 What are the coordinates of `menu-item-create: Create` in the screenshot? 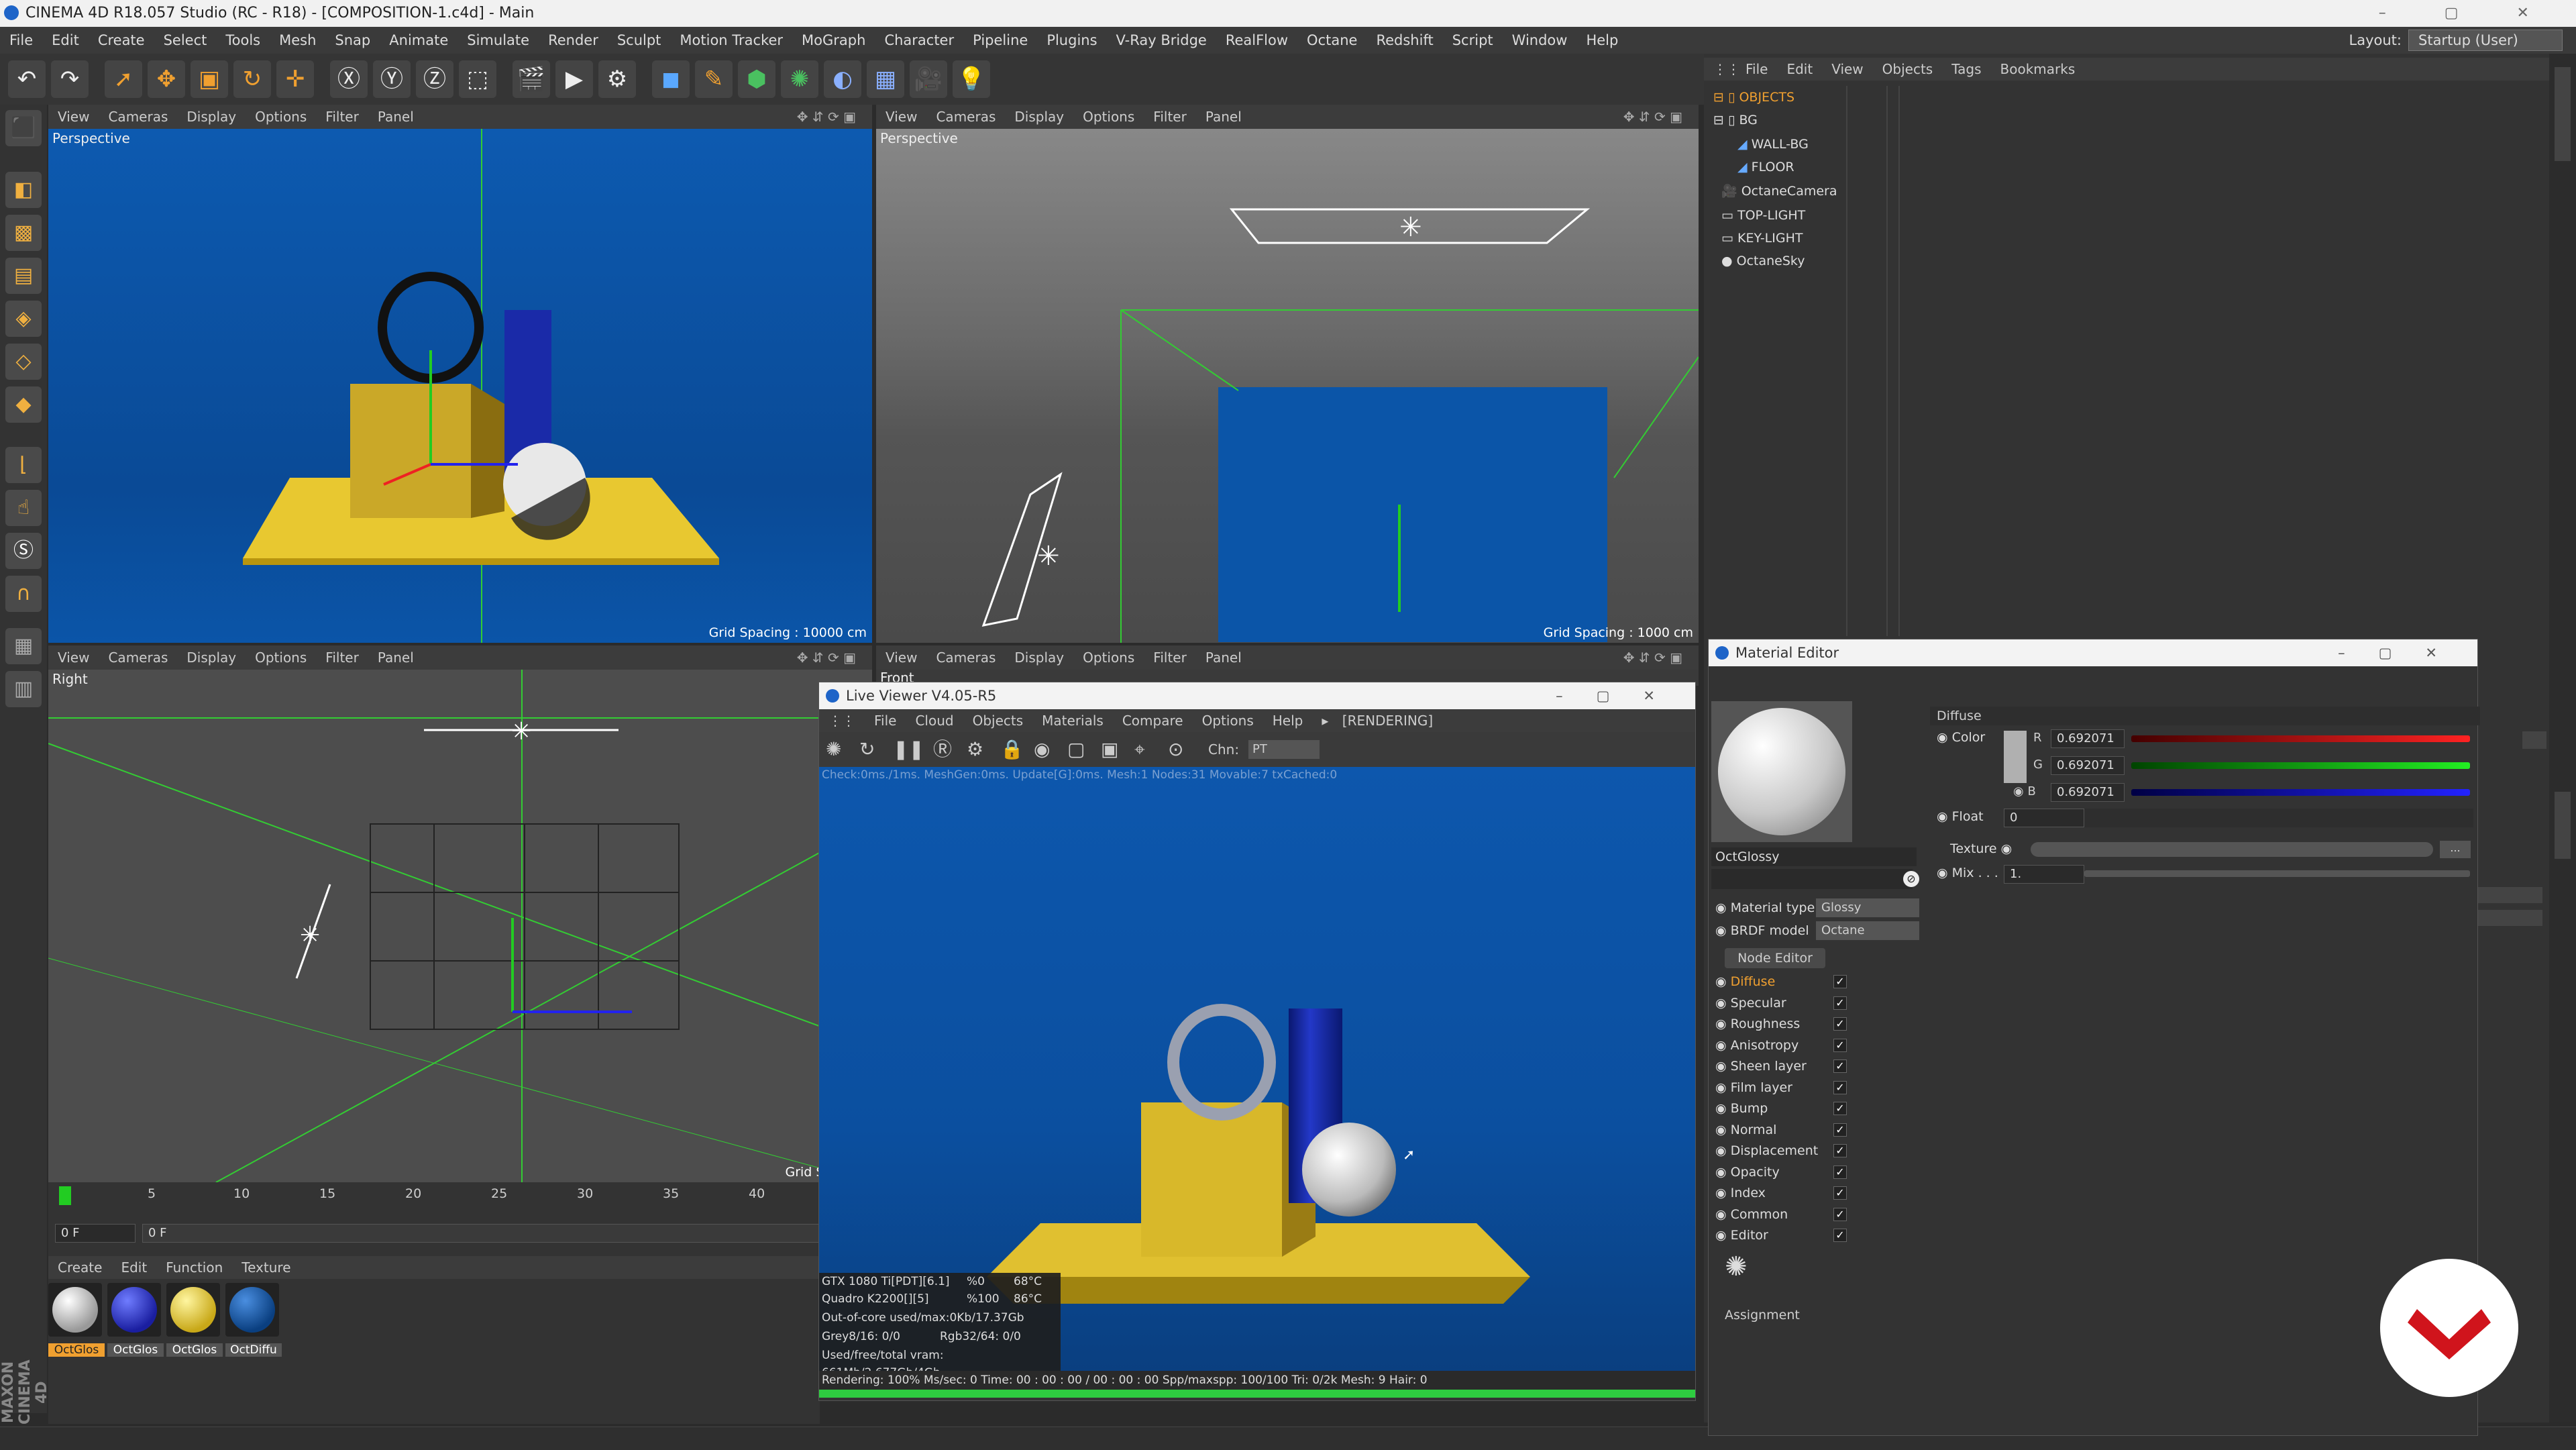 It's located at (121, 40).